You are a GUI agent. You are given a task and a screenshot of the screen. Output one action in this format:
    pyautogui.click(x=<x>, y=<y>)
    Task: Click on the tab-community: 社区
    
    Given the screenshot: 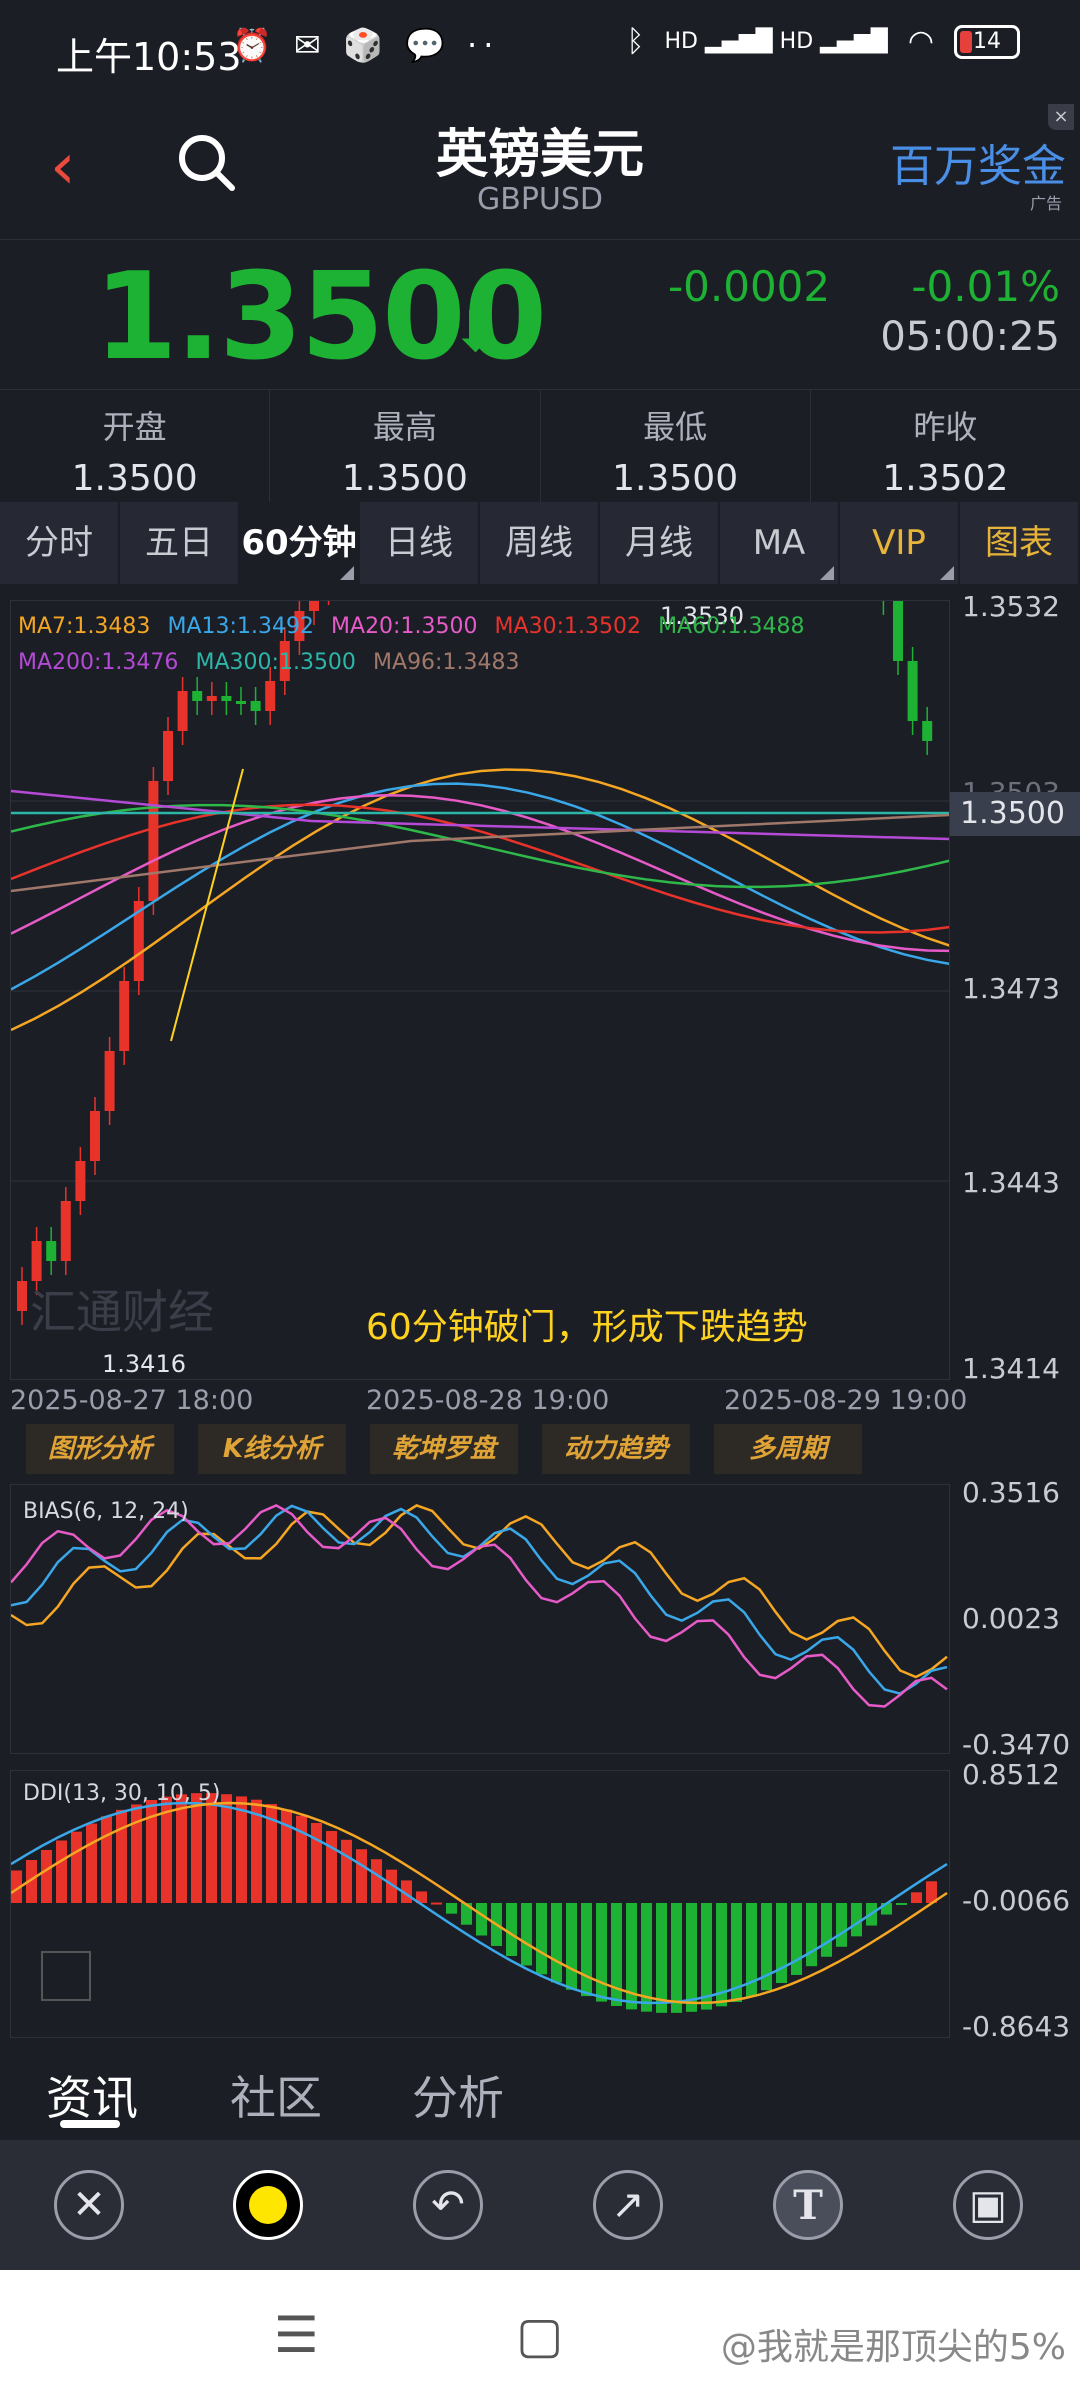 What is the action you would take?
    pyautogui.click(x=276, y=2095)
    